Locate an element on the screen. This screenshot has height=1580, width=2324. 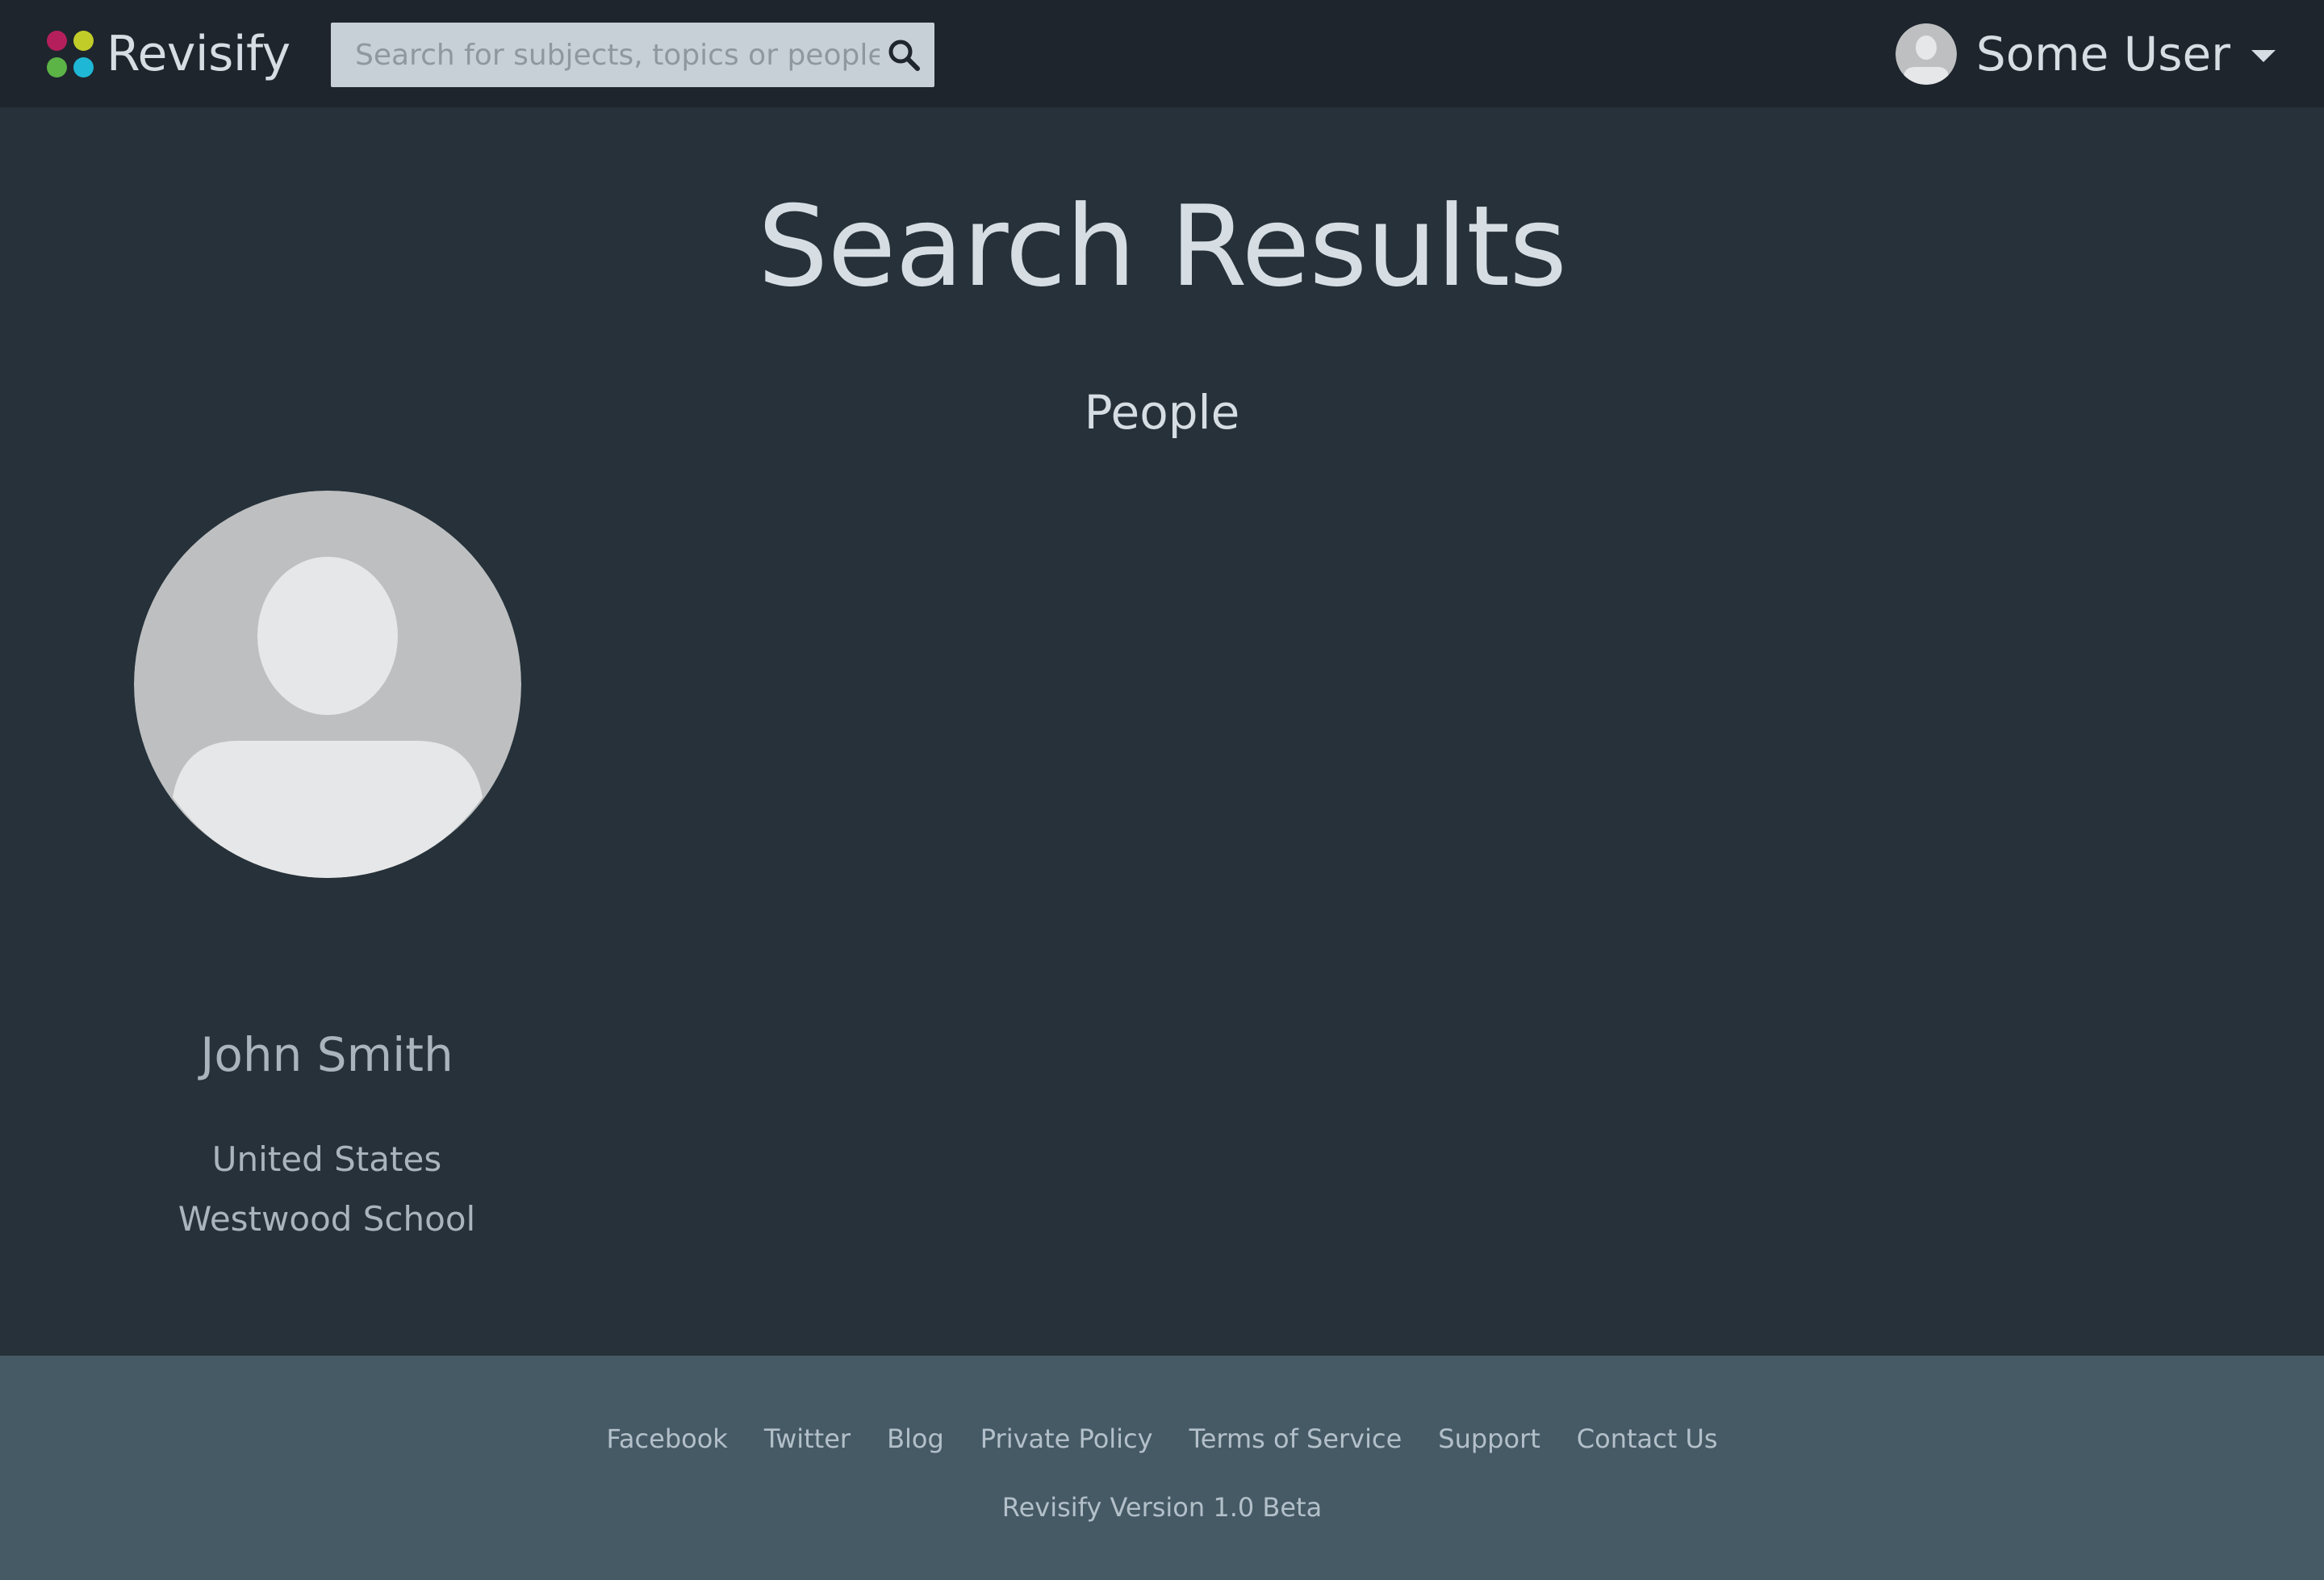
page-title: Search Results is located at coordinates (1162, 246).